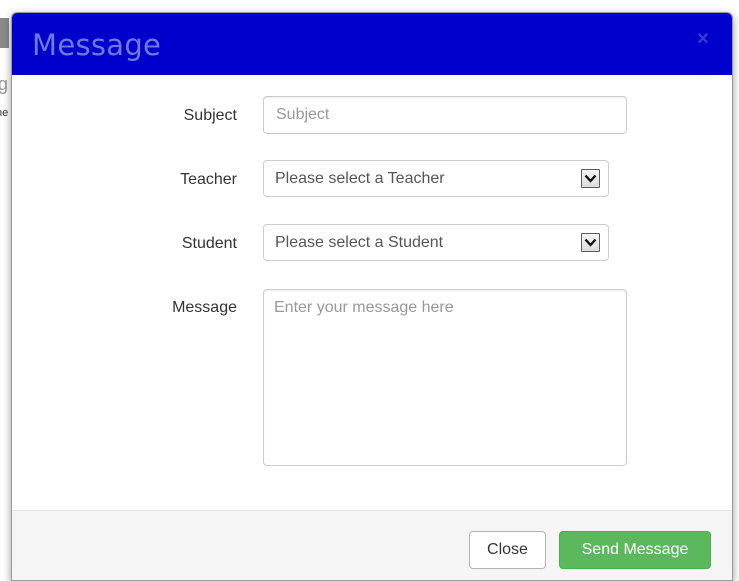 The width and height of the screenshot is (739, 581). Describe the element at coordinates (210, 115) in the screenshot. I see `subject-label: Subject` at that location.